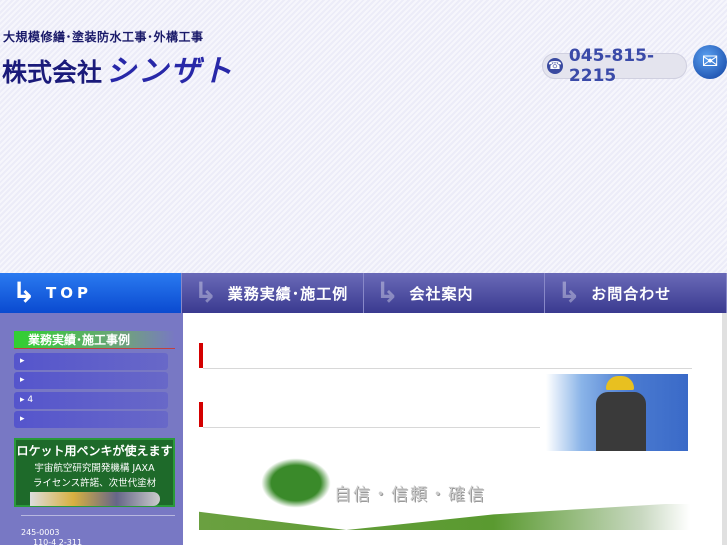  What do you see at coordinates (94, 483) in the screenshot?
I see `banner-line2: ライセンス許諾、次世代塗材` at bounding box center [94, 483].